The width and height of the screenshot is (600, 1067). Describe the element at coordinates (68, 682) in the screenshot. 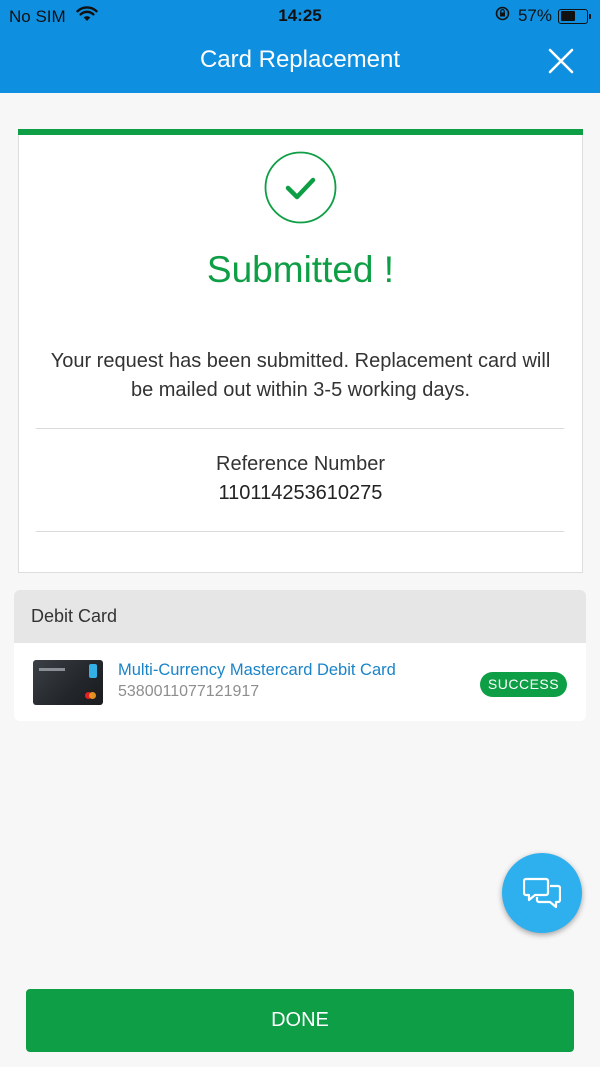

I see `card-image` at that location.